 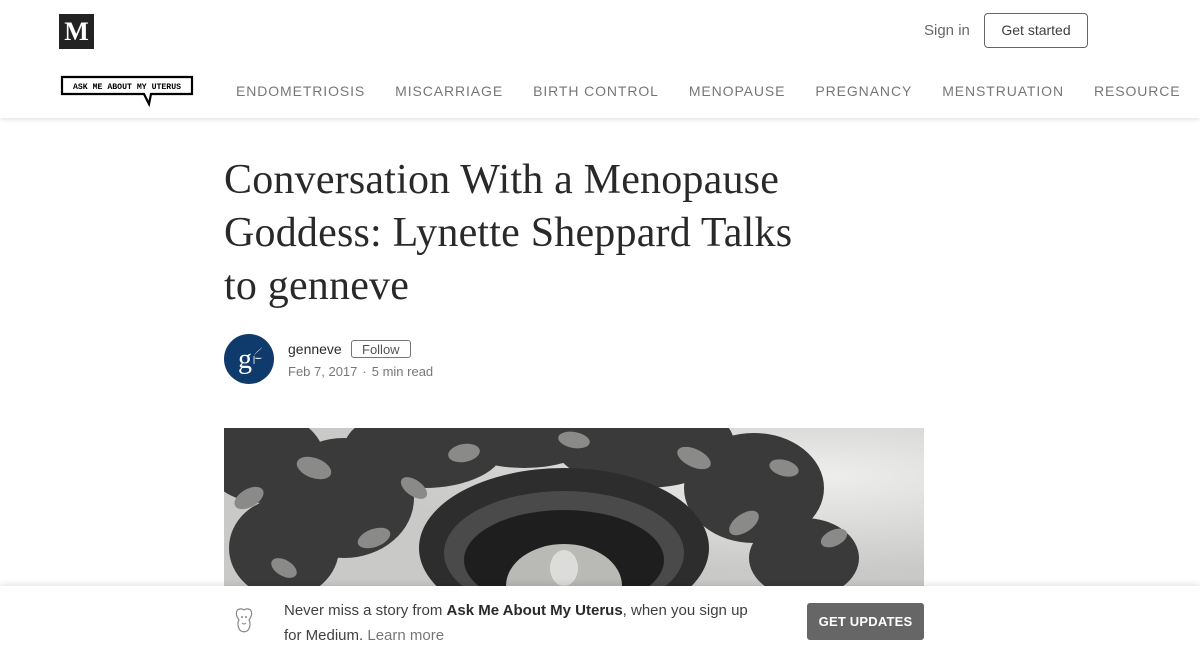 I want to click on publication-mascot-icon, so click(x=244, y=620).